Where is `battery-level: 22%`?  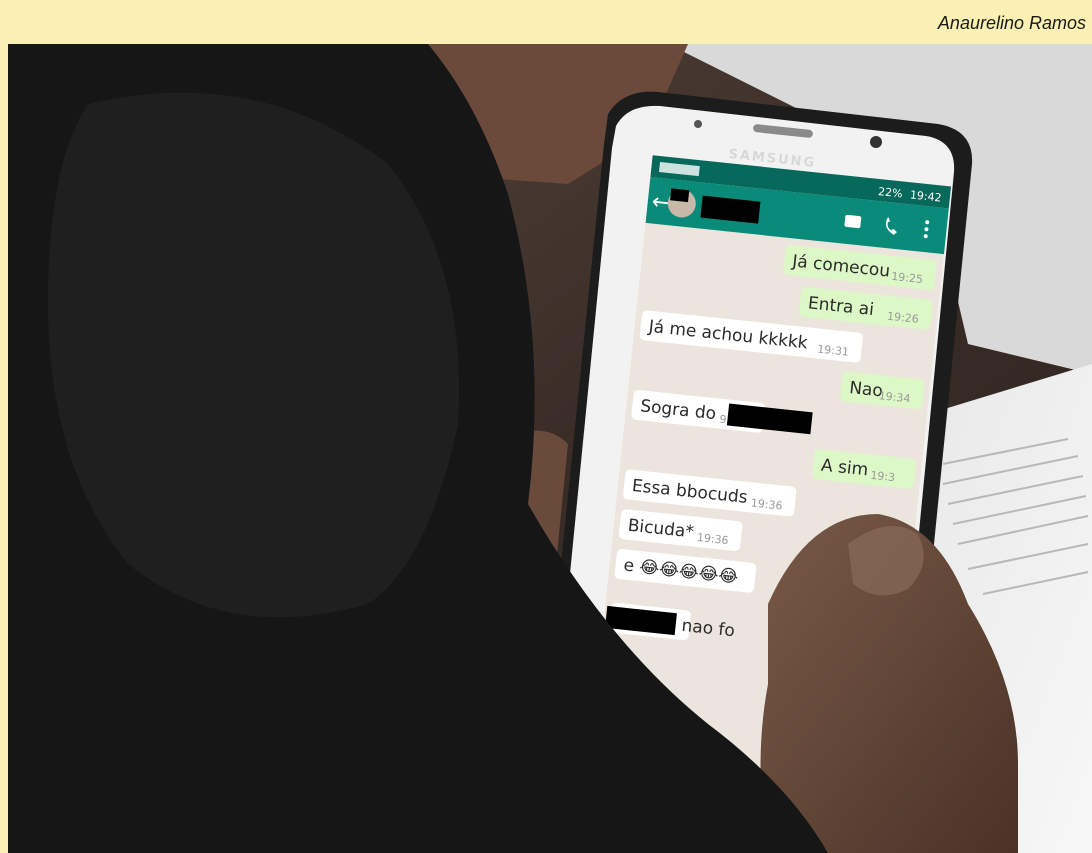 battery-level: 22% is located at coordinates (890, 192).